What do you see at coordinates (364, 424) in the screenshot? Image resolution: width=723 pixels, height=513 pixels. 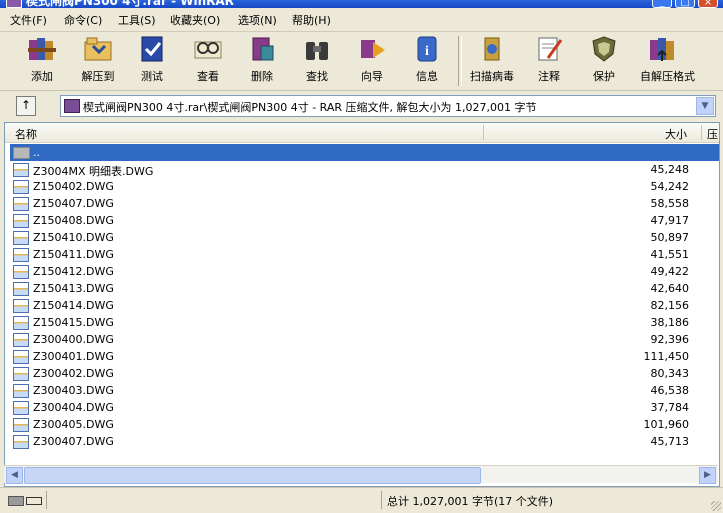 I see `table-row: Z300405.DWG 101,960` at bounding box center [364, 424].